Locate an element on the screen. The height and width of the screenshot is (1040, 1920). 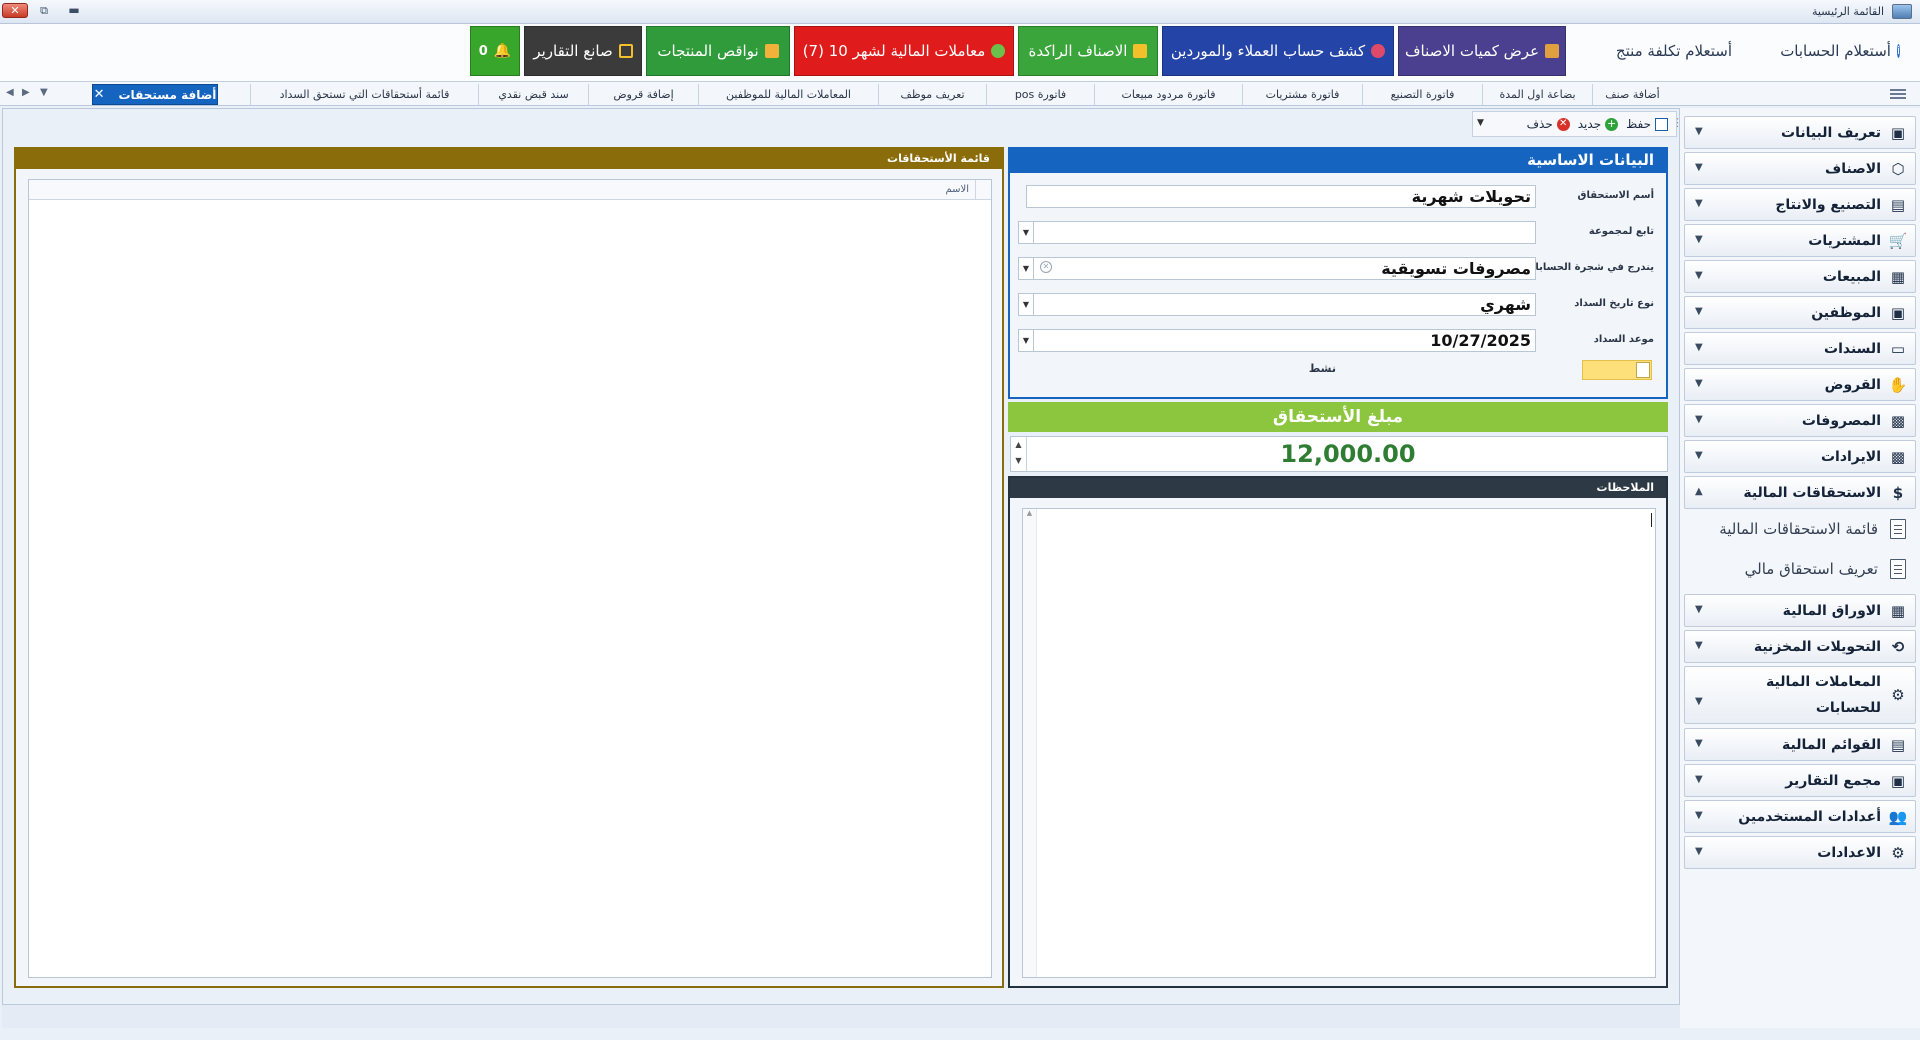
slow-items-button: الاصناف الراكدة is located at coordinates (1088, 51).